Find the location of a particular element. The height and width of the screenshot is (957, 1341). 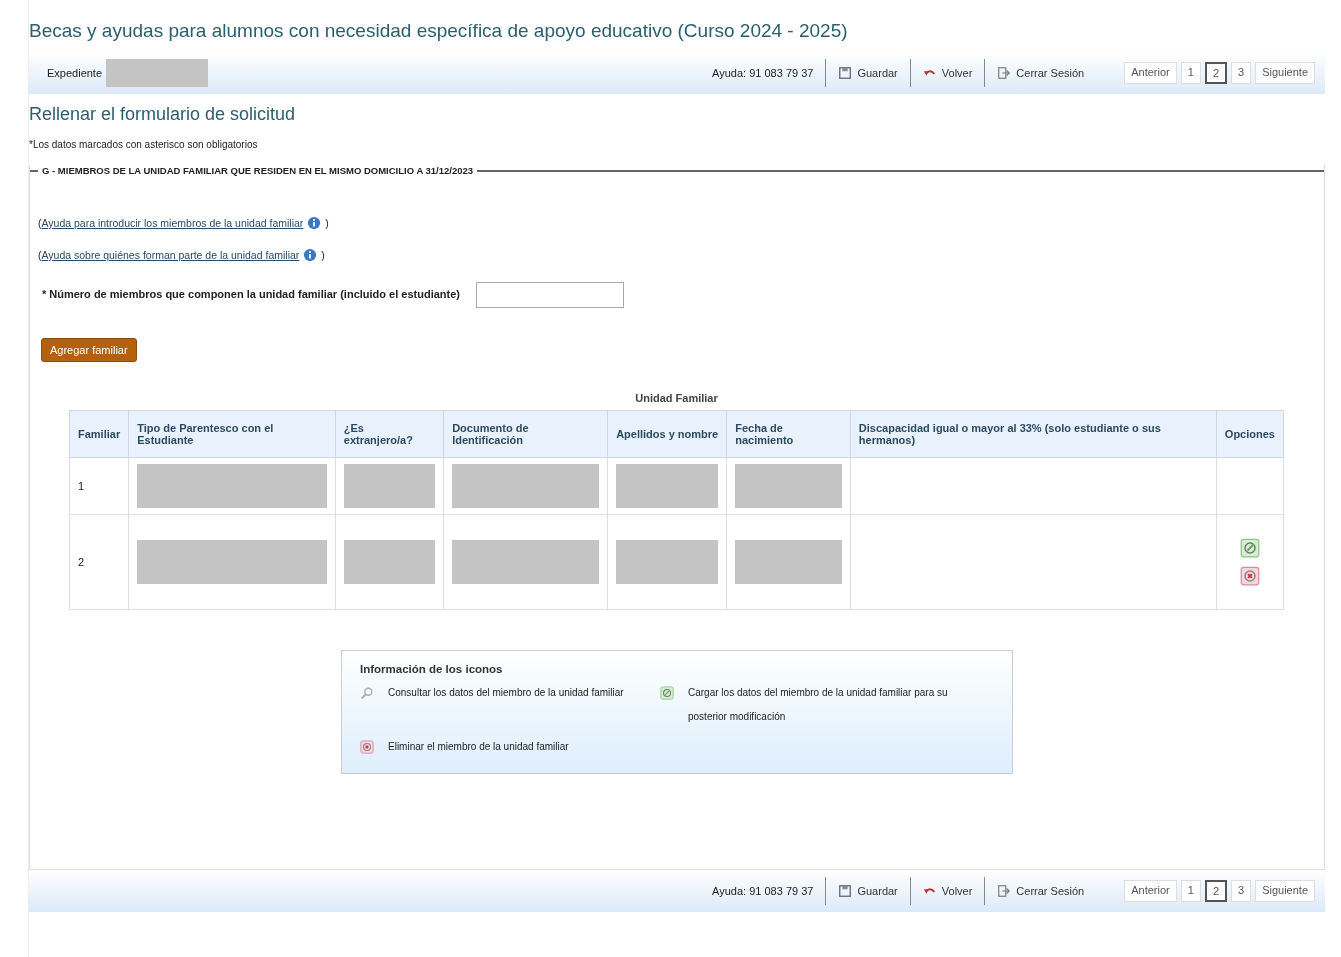

magnifier-icon is located at coordinates (367, 693).